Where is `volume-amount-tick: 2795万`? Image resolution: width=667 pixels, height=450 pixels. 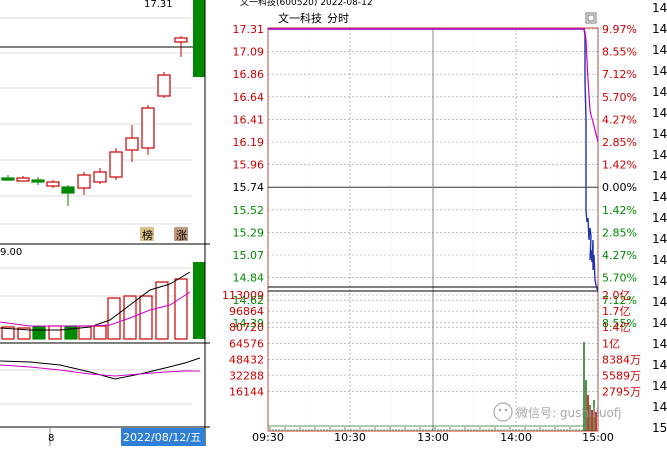
volume-amount-tick: 2795万 is located at coordinates (621, 392).